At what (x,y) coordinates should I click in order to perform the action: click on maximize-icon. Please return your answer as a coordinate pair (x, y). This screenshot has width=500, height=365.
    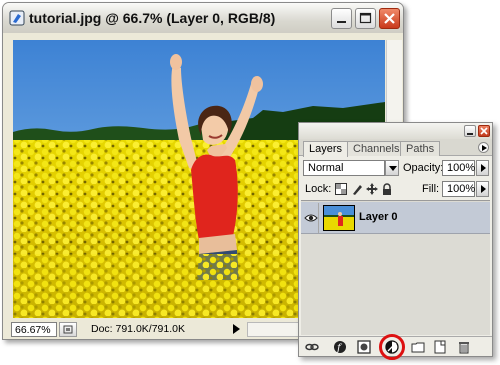
    Looking at the image, I should click on (365, 18).